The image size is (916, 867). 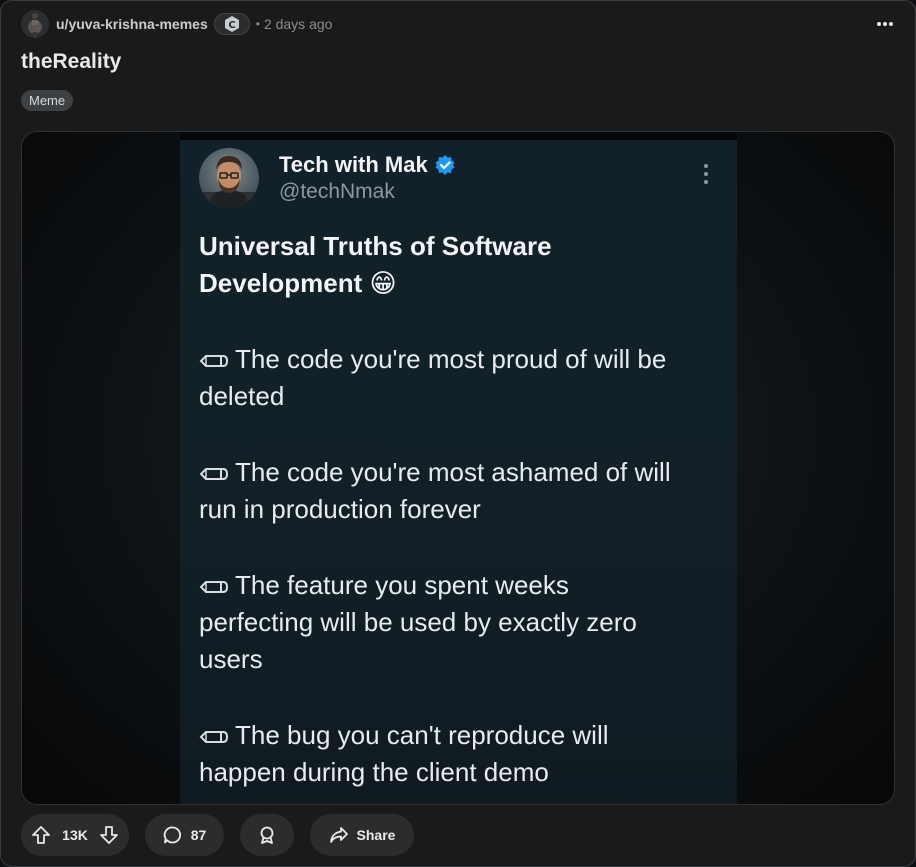 What do you see at coordinates (375, 246) in the screenshot?
I see `tweet-heading-line: Universal Truths of Software` at bounding box center [375, 246].